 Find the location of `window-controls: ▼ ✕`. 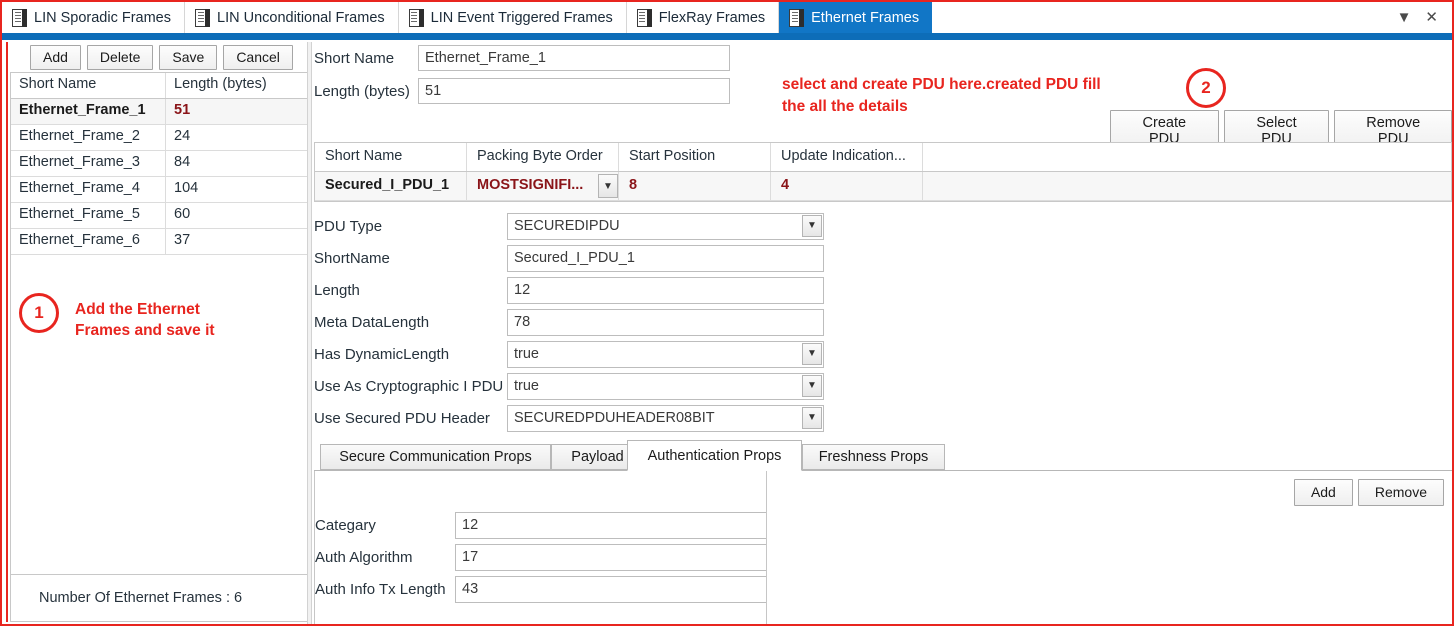

window-controls: ▼ ✕ is located at coordinates (1422, 17).